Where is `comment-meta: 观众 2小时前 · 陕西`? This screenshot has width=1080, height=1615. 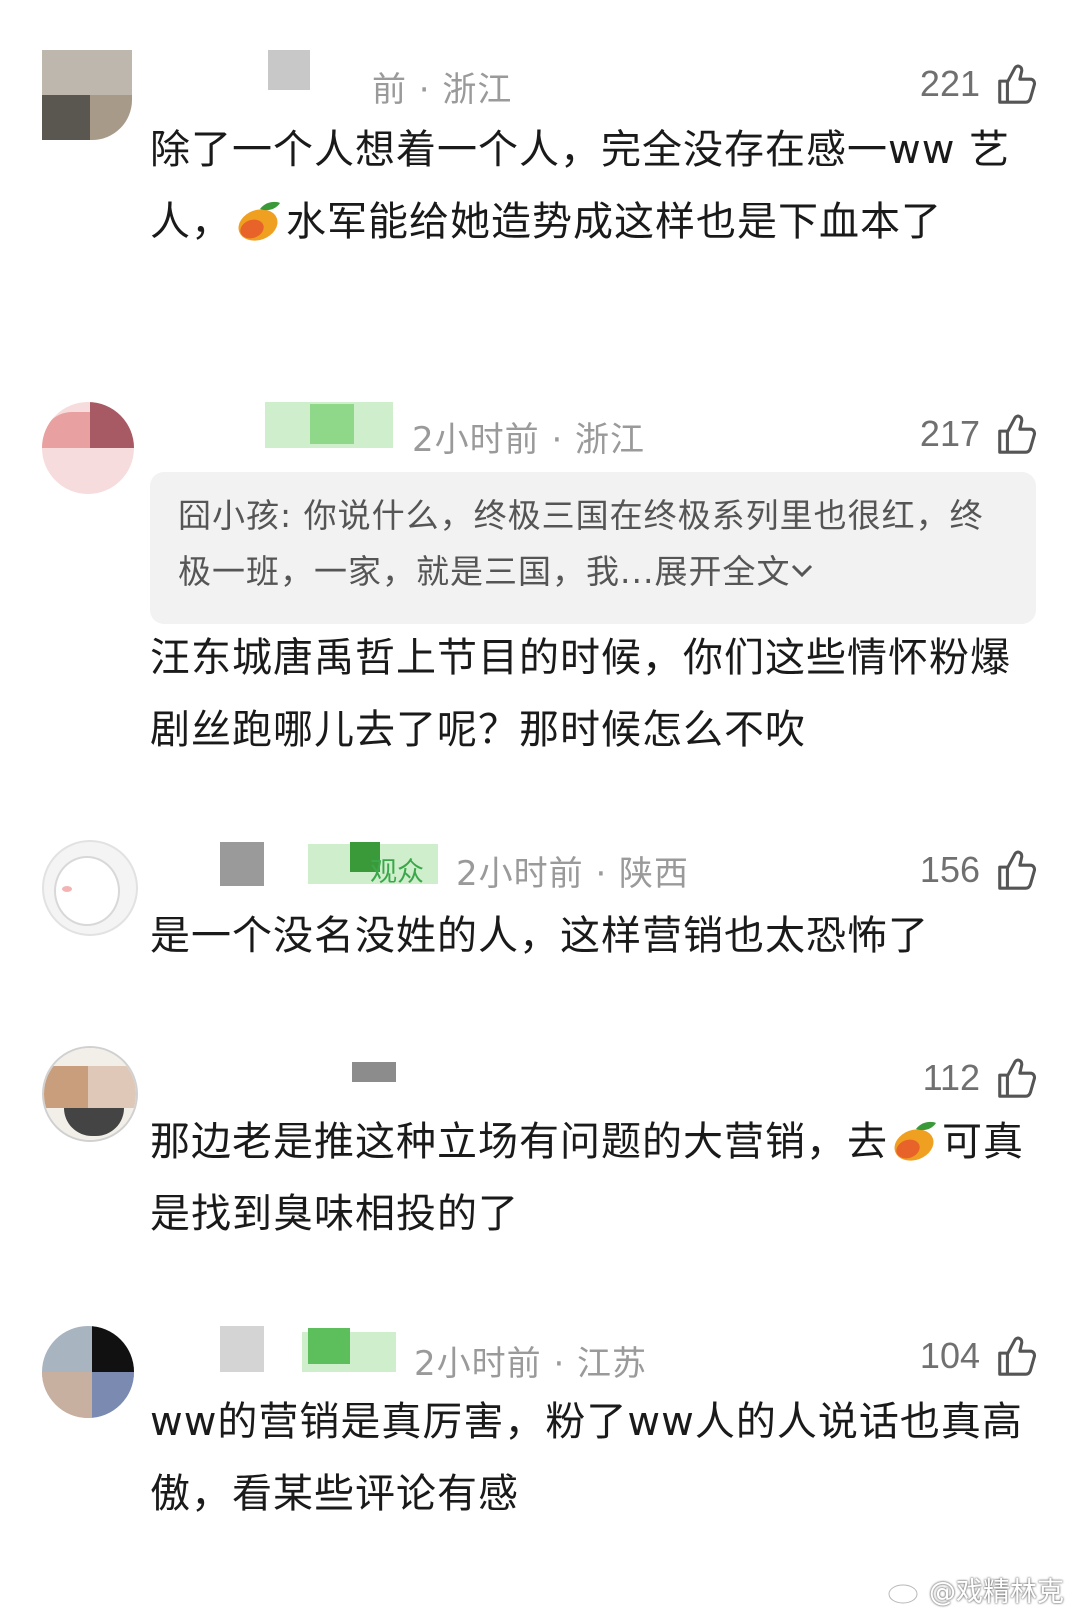 comment-meta: 观众 2小时前 · 陕西 is located at coordinates (595, 868).